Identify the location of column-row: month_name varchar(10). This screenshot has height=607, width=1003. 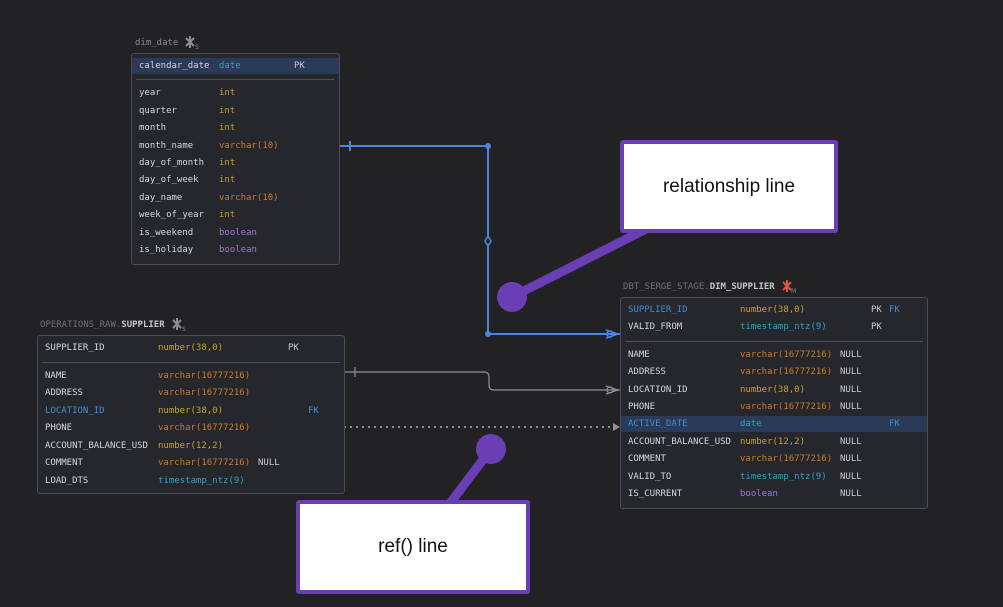
(235, 146).